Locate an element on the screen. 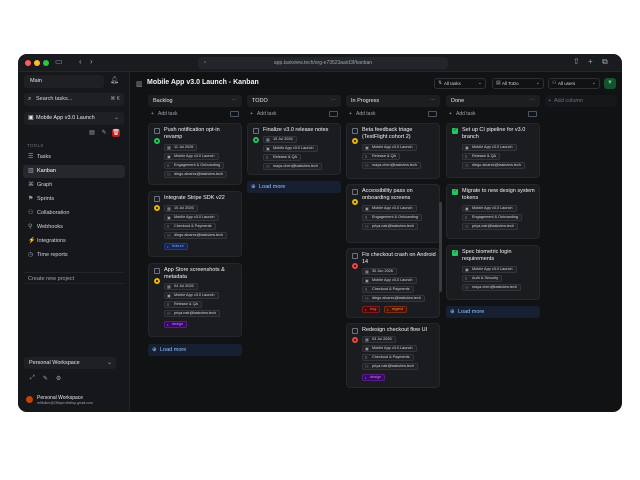 The width and height of the screenshot is (640, 480). task-filter-select: ⇅ All tasks ⌄ is located at coordinates (460, 83).